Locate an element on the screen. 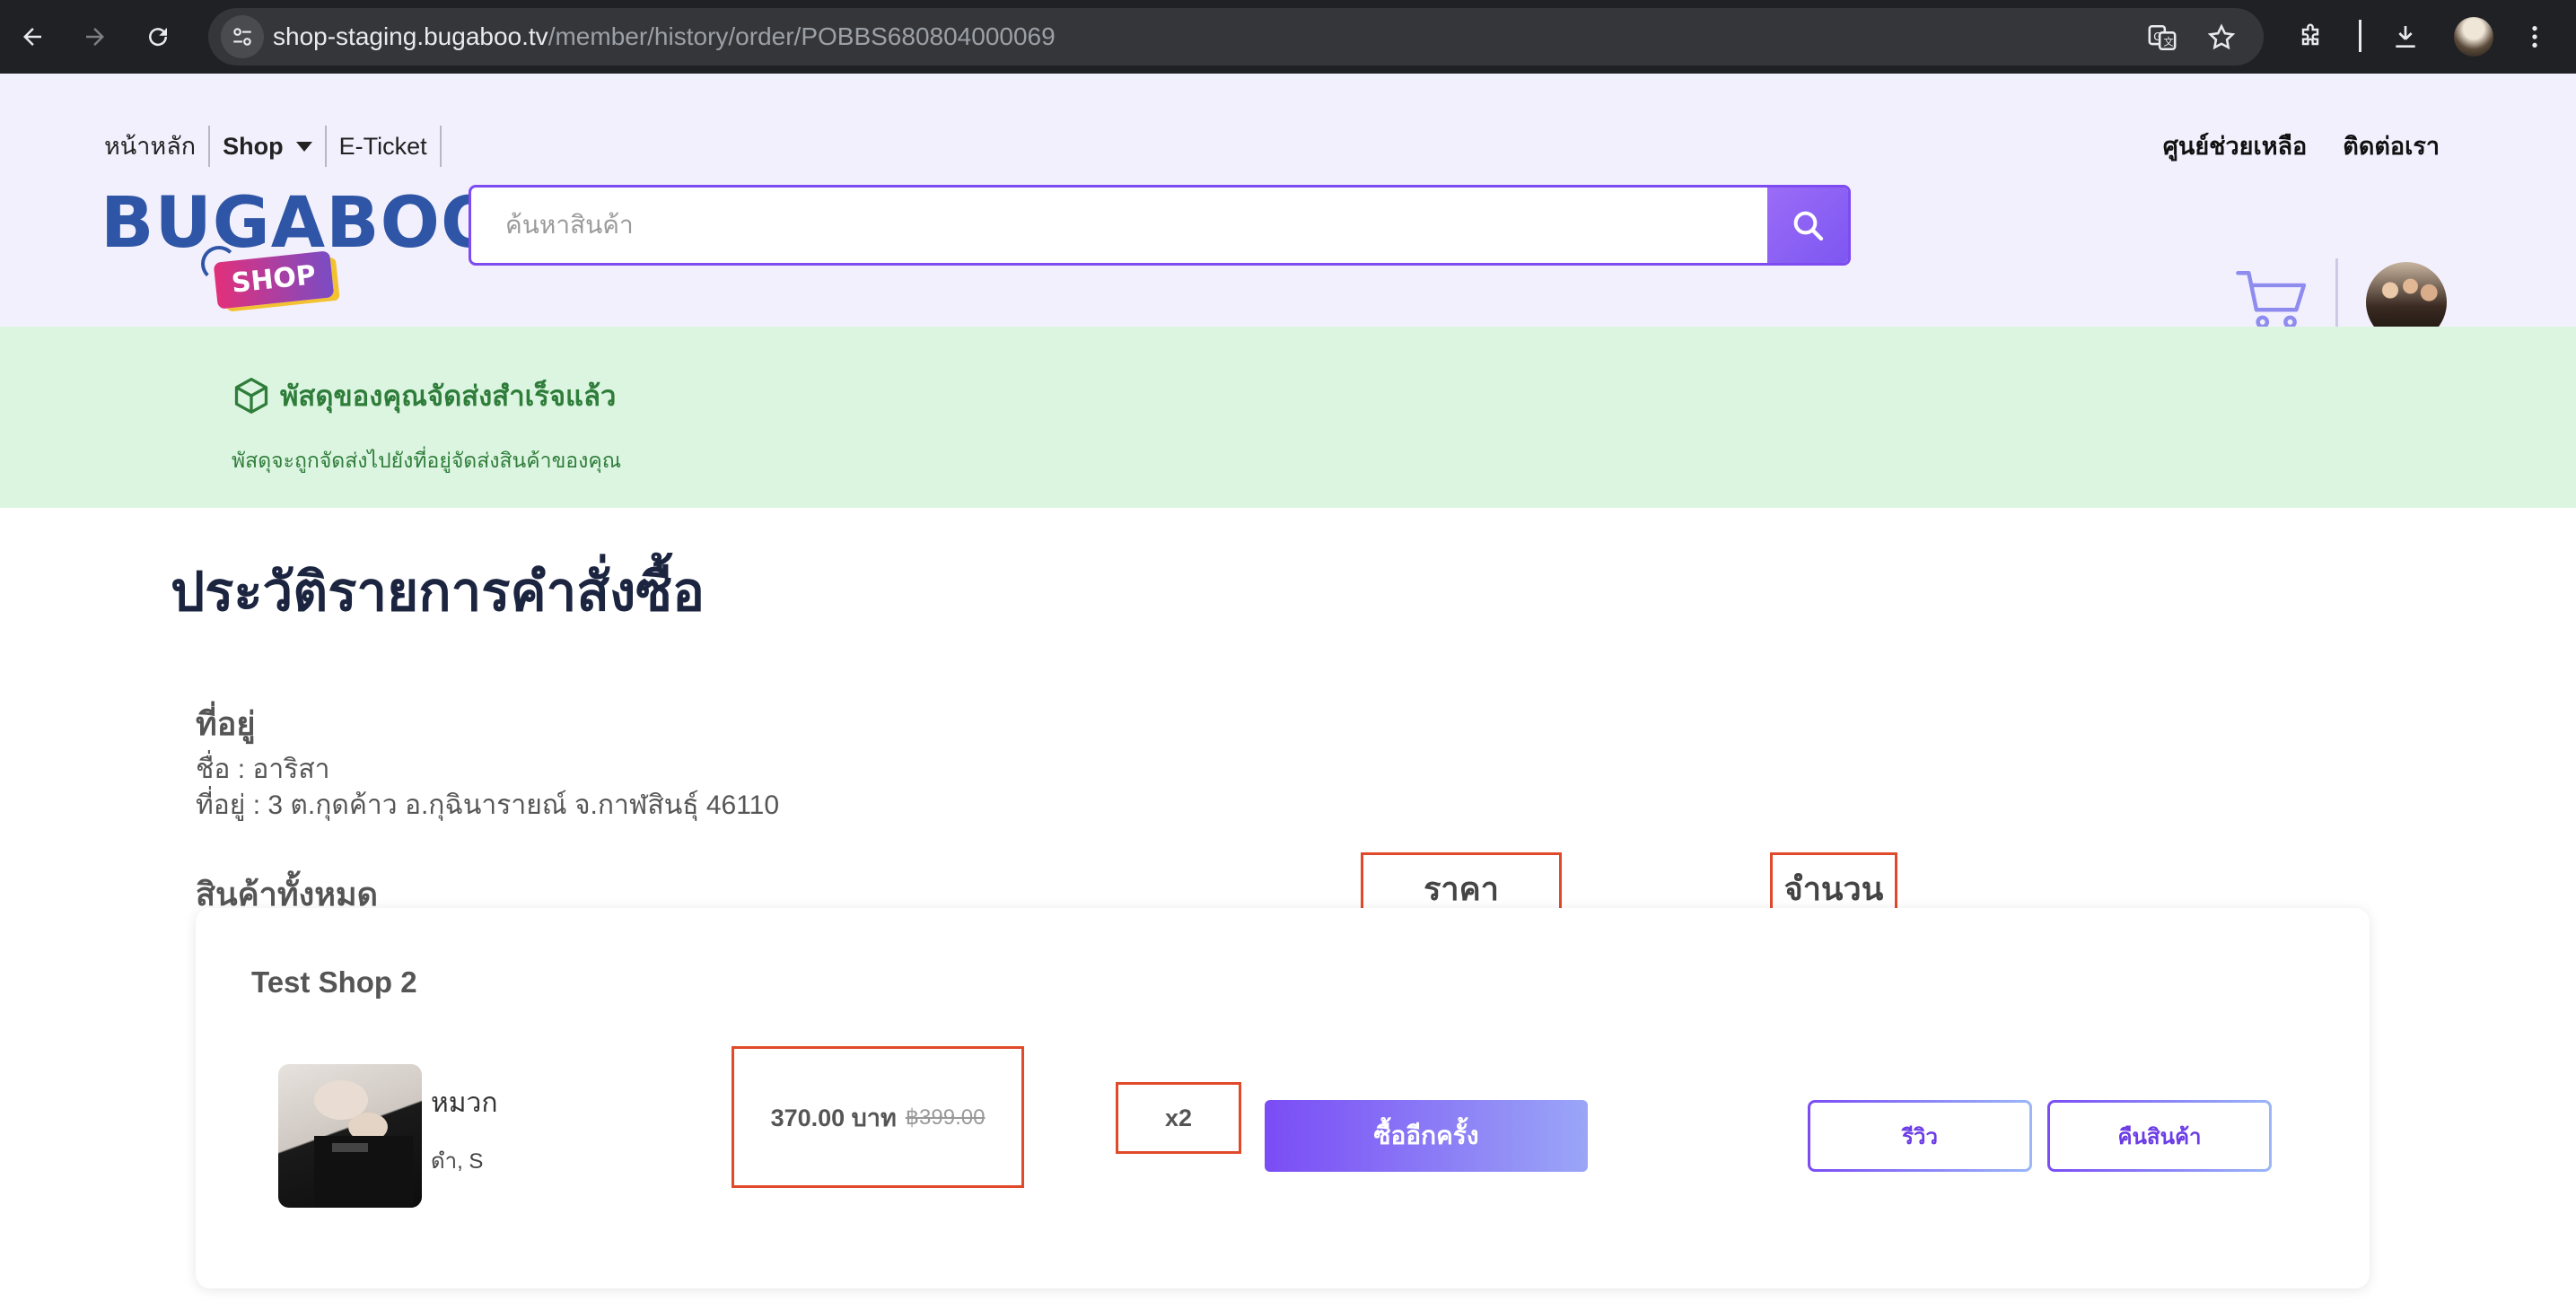 The height and width of the screenshot is (1301, 2576). product-photo is located at coordinates (363, 1144).